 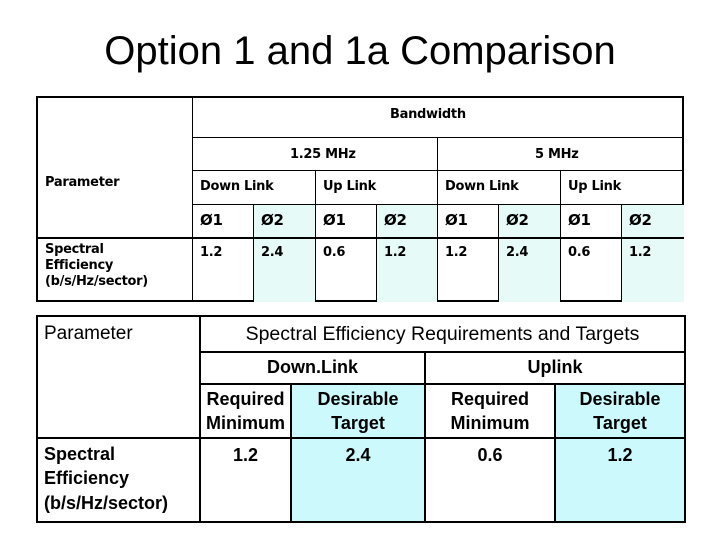 What do you see at coordinates (428, 114) in the screenshot?
I see `bandwidth-header: Bandwidth` at bounding box center [428, 114].